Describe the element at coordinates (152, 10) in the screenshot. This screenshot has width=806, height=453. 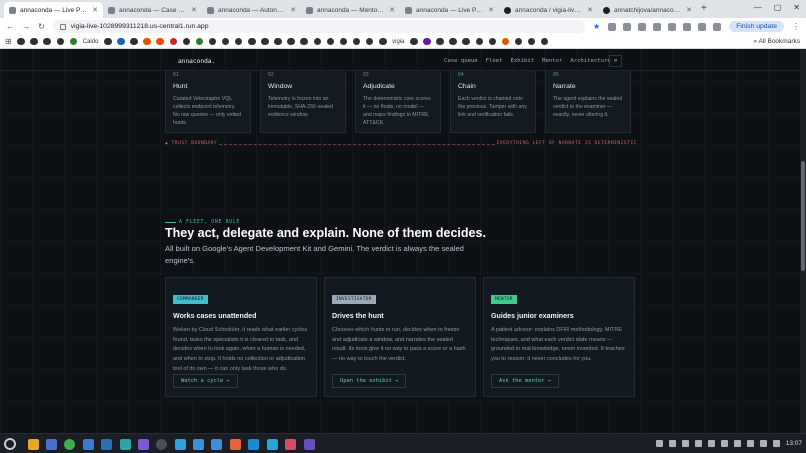
I see `browser-tab: annaconda — Case Queue ✕` at that location.